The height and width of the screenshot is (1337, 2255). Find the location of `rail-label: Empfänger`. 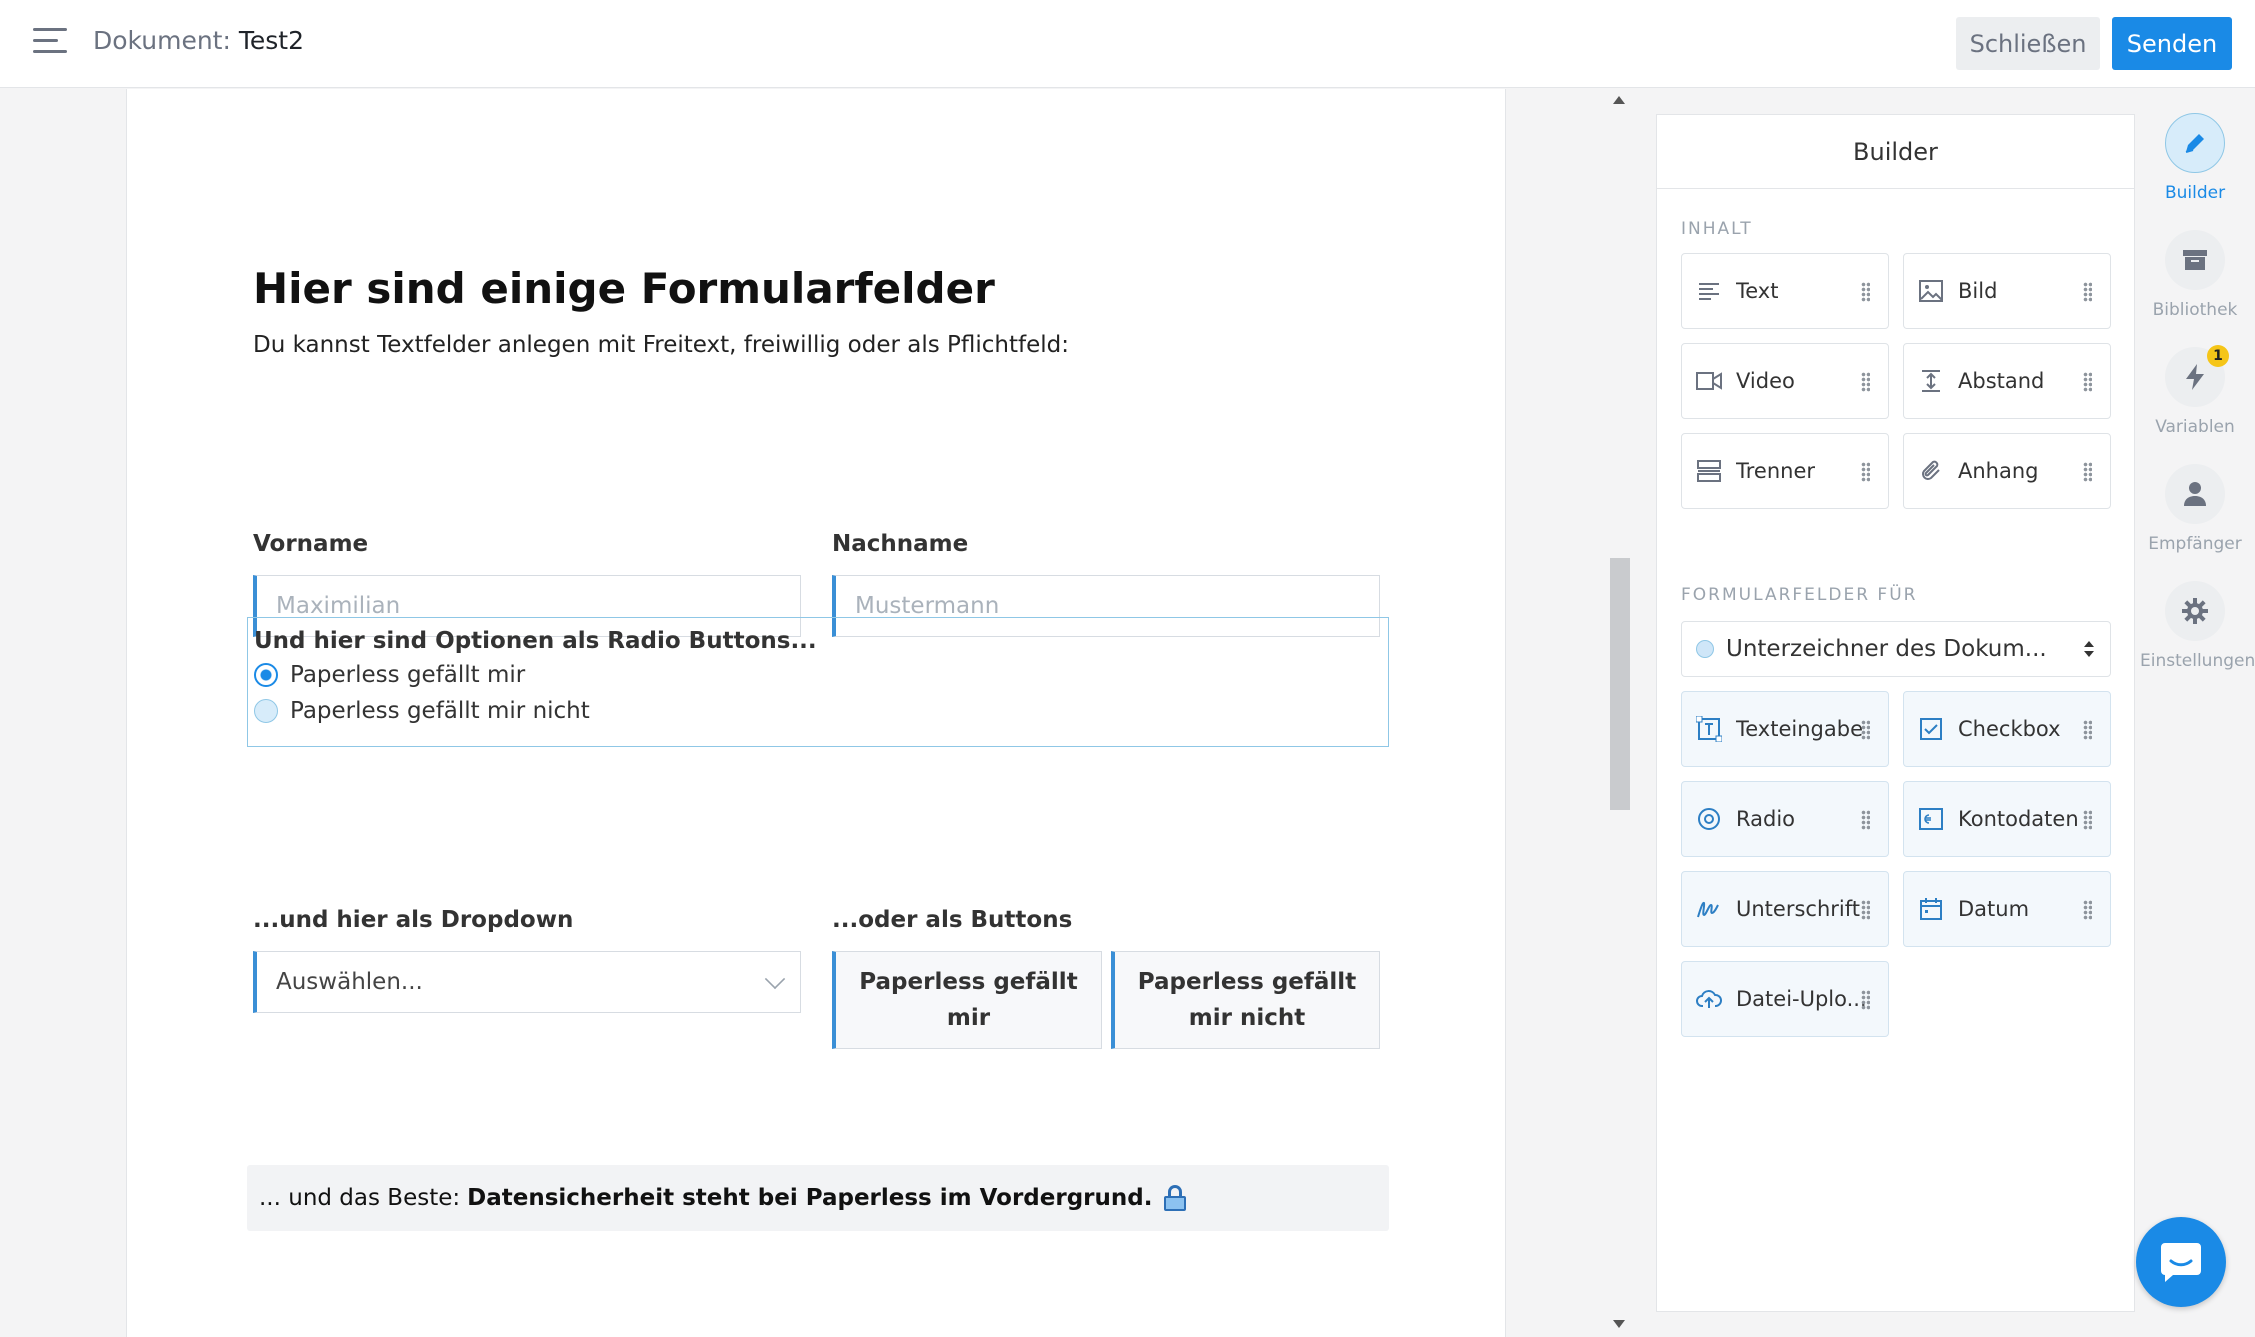

rail-label: Empfänger is located at coordinates (2195, 544).